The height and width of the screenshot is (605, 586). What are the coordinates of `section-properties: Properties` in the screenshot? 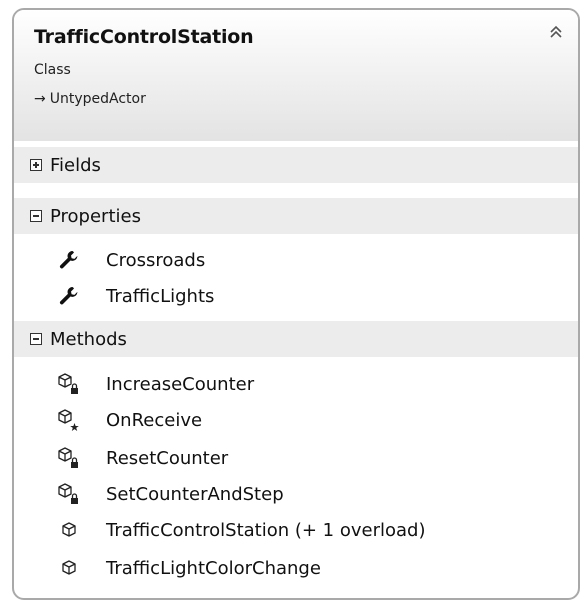 It's located at (296, 216).